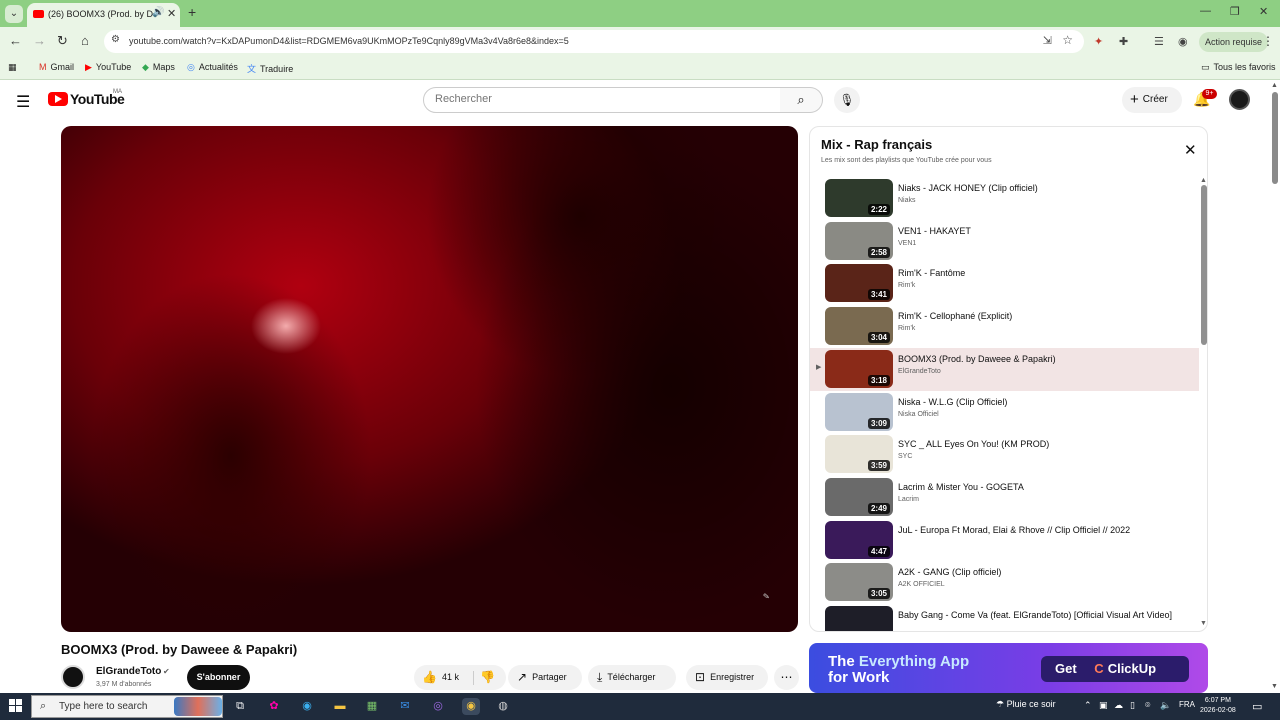 Image resolution: width=1280 pixels, height=720 pixels. I want to click on bookmark-news: ◎ Actualités, so click(212, 67).